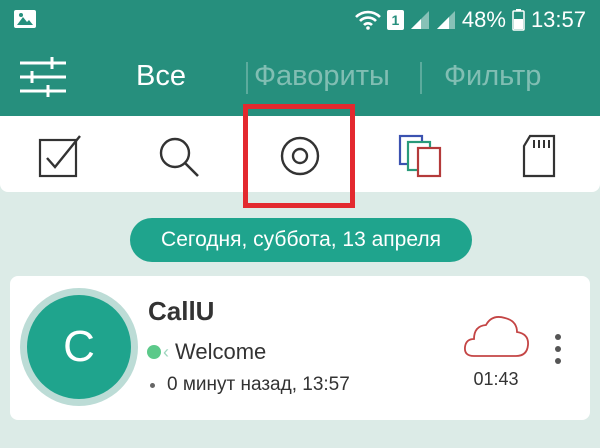  Describe the element at coordinates (419, 20) in the screenshot. I see `signal-icon` at that location.